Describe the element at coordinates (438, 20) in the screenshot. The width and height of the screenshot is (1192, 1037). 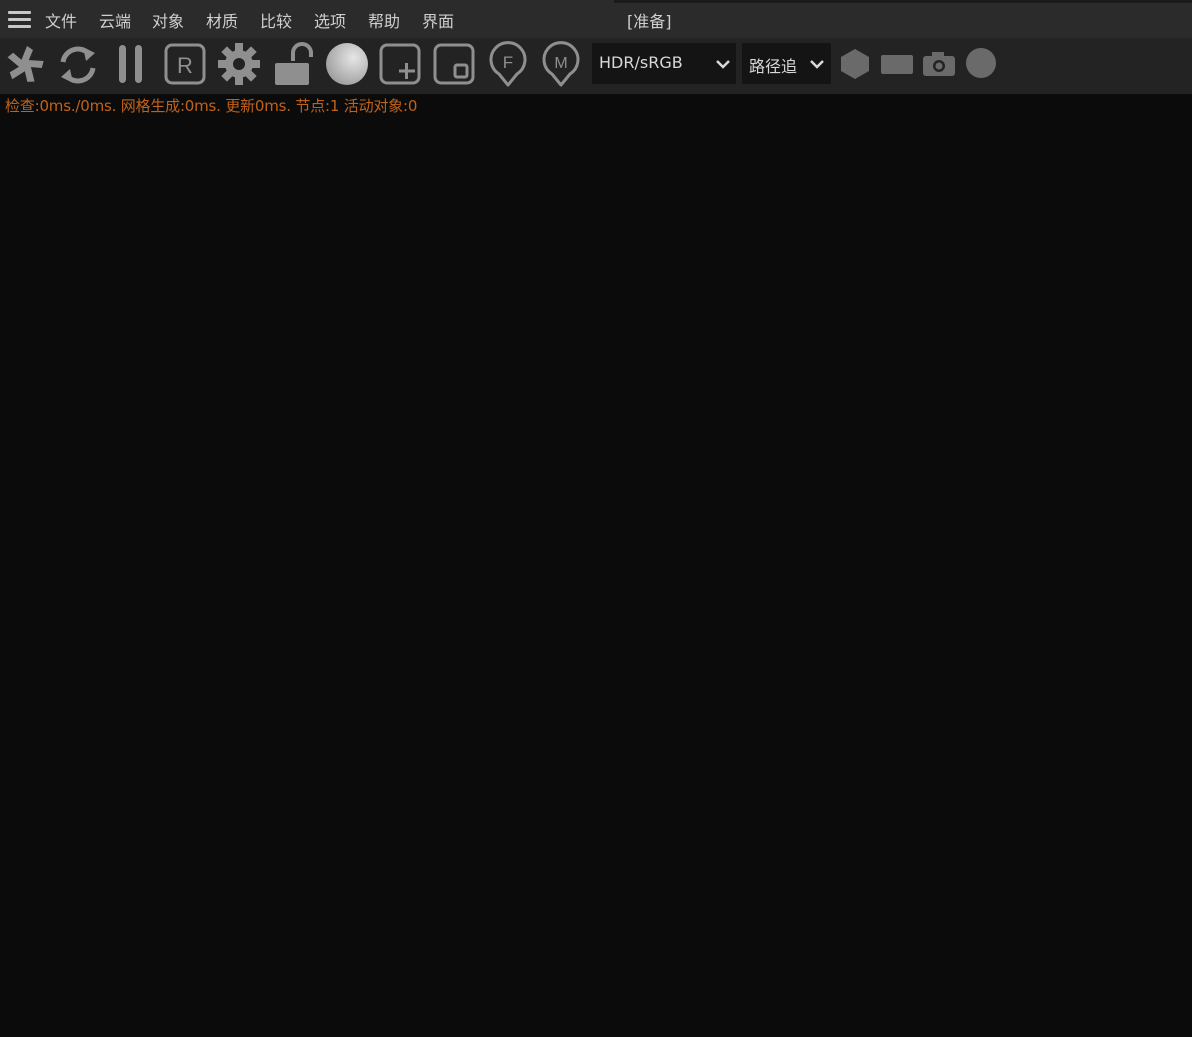
I see `menu-interface: 界面` at that location.